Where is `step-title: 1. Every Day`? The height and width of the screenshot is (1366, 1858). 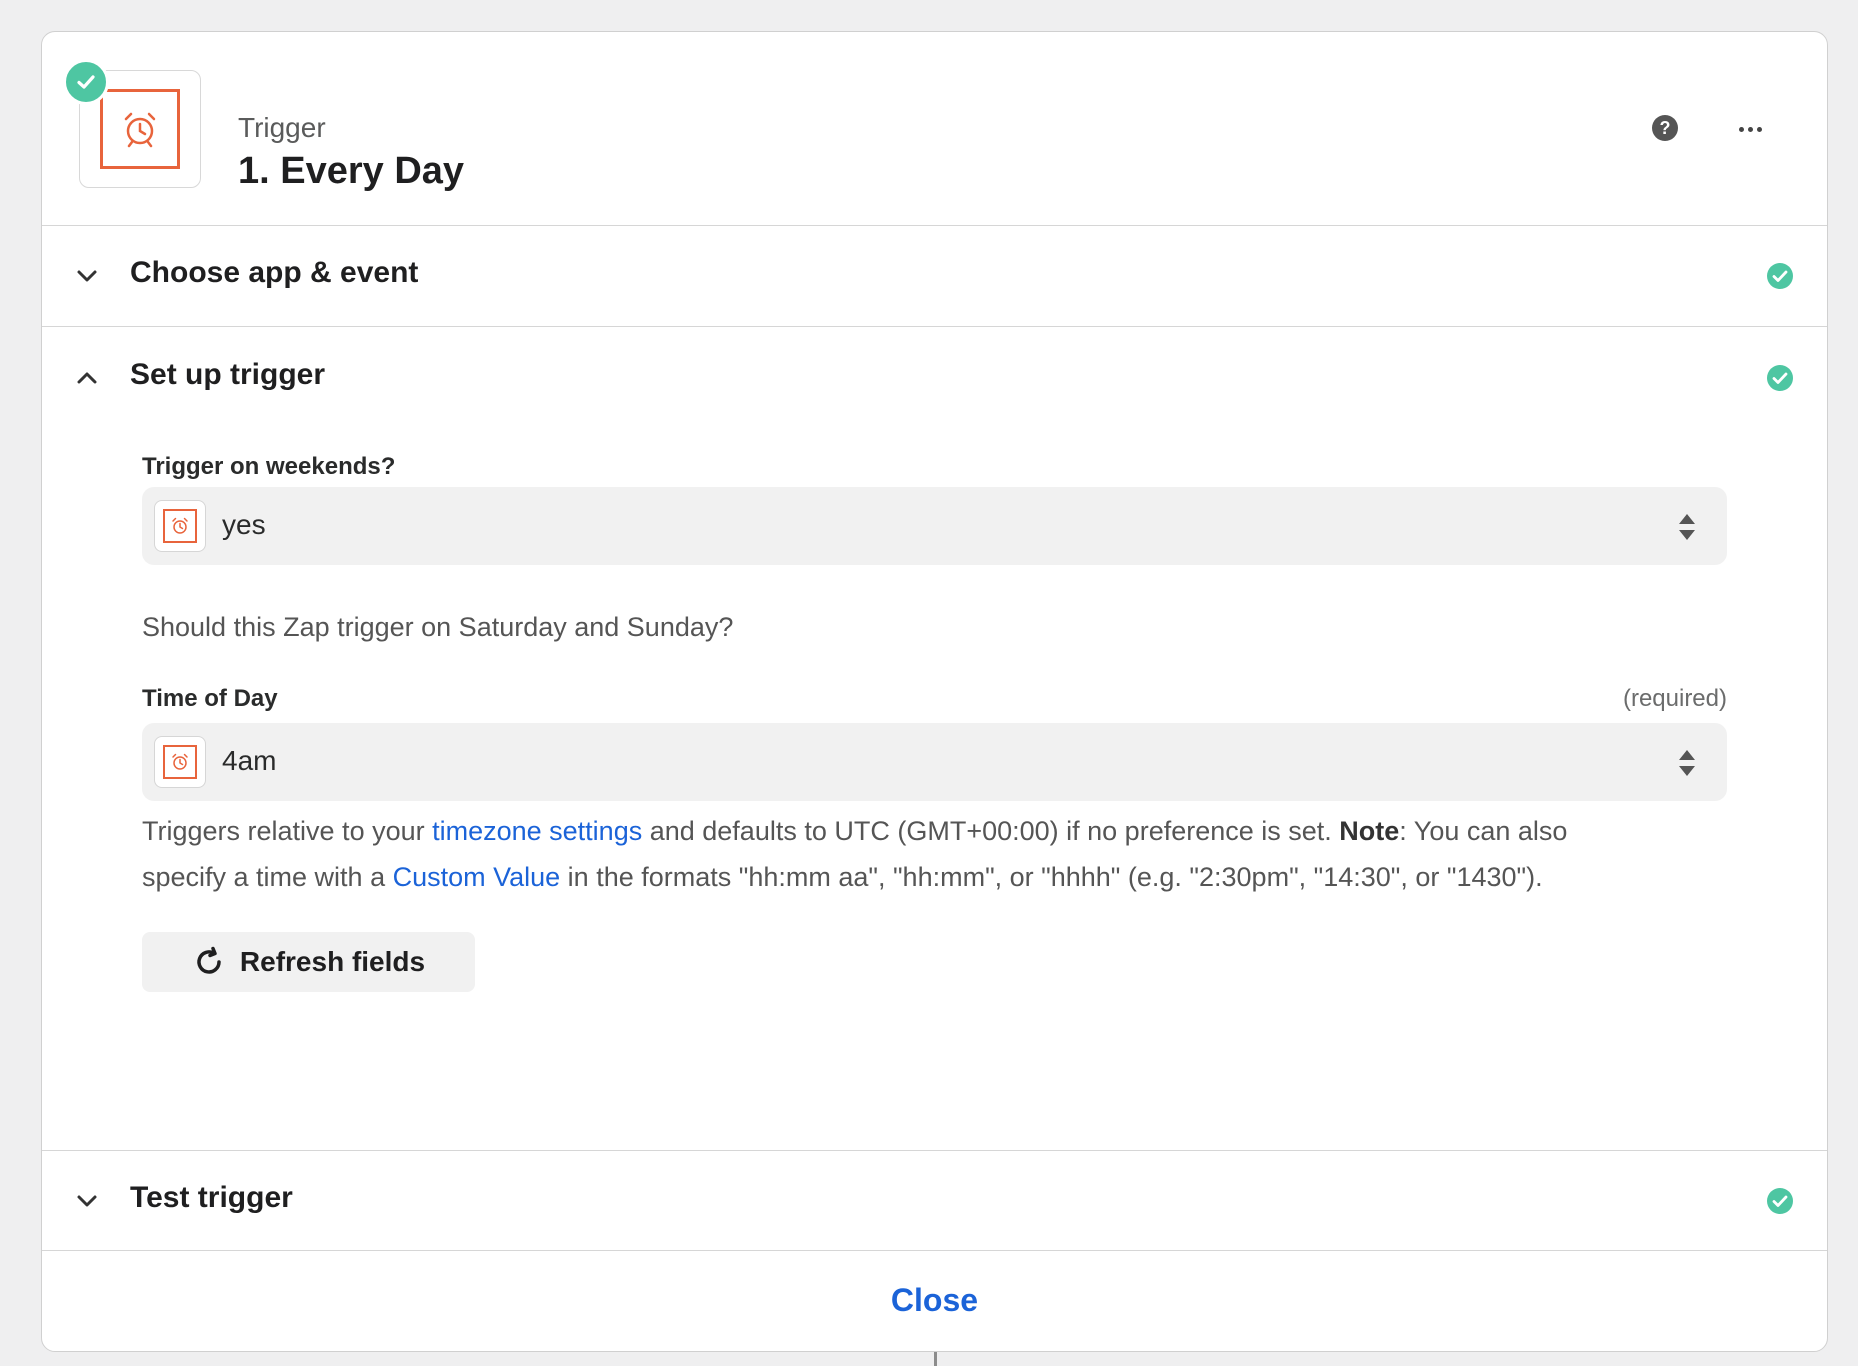 step-title: 1. Every Day is located at coordinates (351, 171).